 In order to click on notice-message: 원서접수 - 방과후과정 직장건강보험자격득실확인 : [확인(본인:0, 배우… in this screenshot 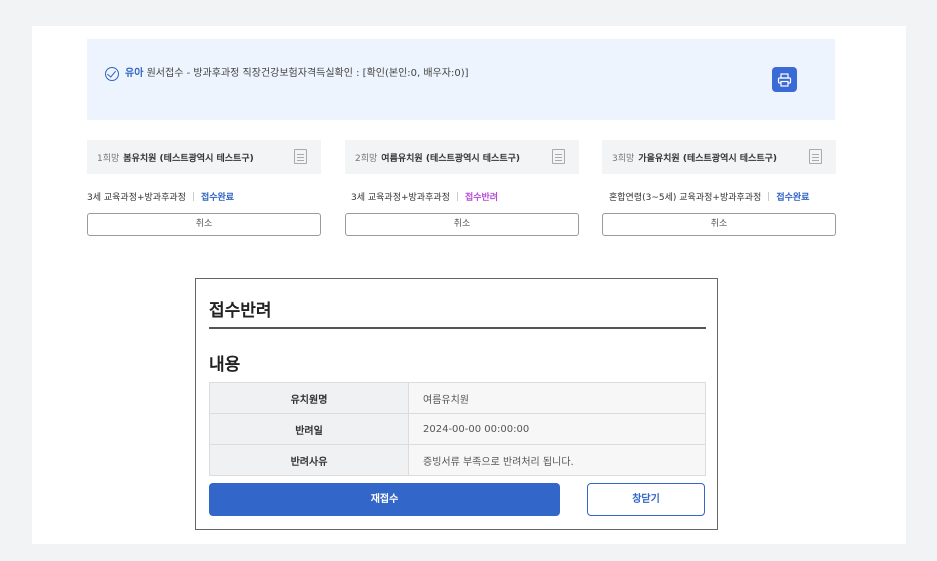, I will do `click(307, 73)`.